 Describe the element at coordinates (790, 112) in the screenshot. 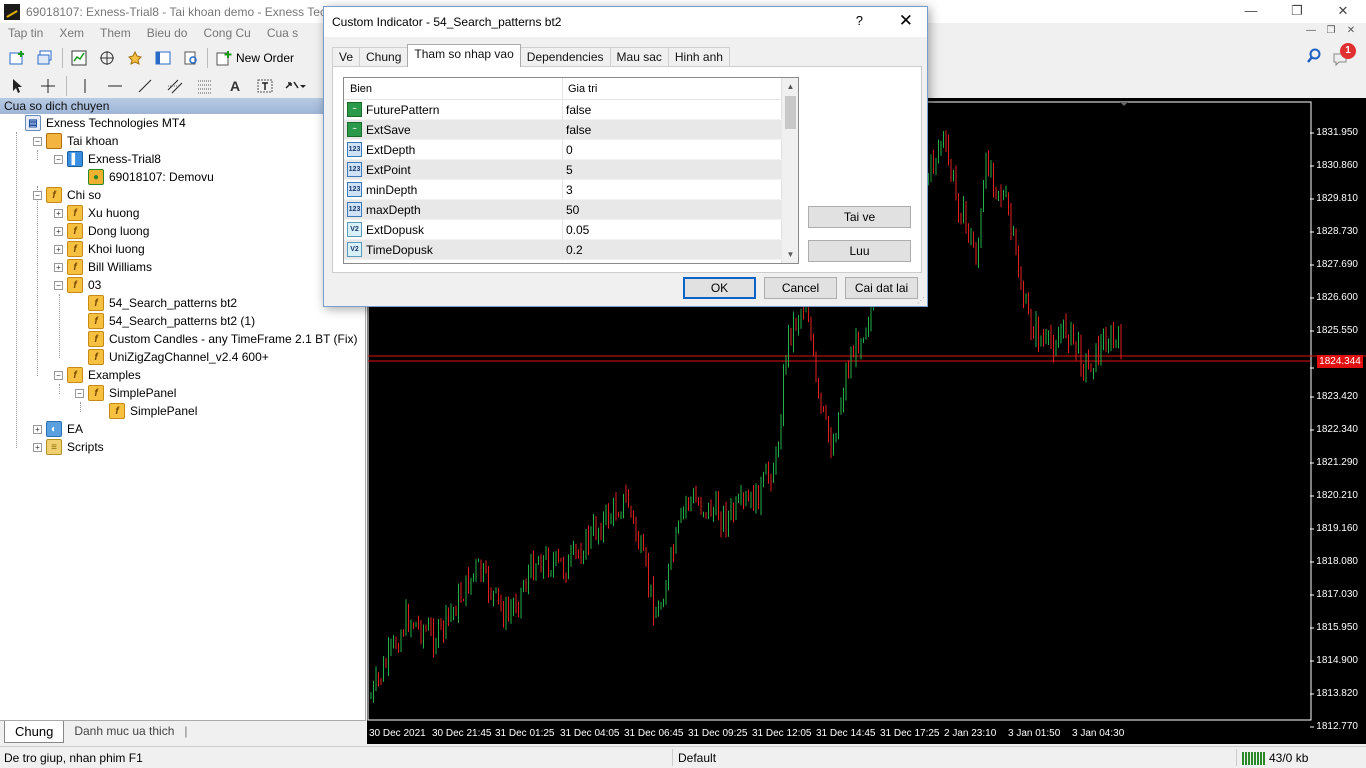

I see `scroll-thumb` at that location.